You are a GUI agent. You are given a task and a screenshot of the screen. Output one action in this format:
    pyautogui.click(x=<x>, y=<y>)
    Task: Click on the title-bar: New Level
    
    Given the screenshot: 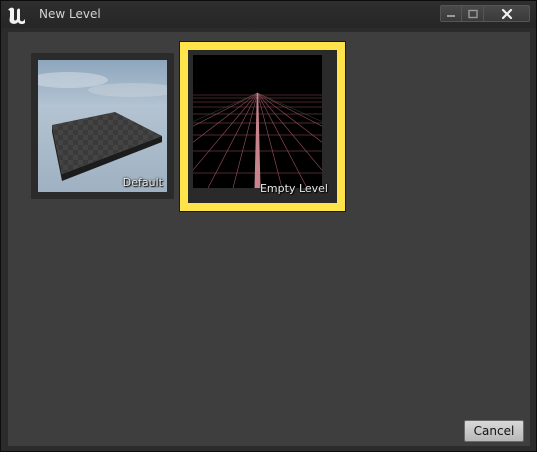 What is the action you would take?
    pyautogui.click(x=268, y=14)
    